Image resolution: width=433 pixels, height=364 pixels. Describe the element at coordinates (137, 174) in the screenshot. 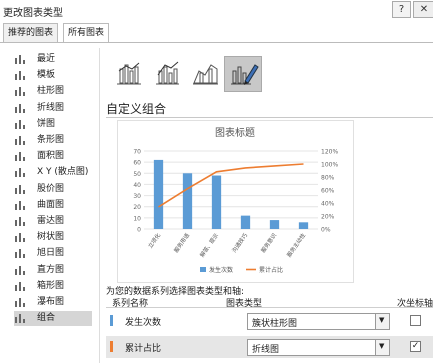

I see `y-tick-label: 50` at that location.